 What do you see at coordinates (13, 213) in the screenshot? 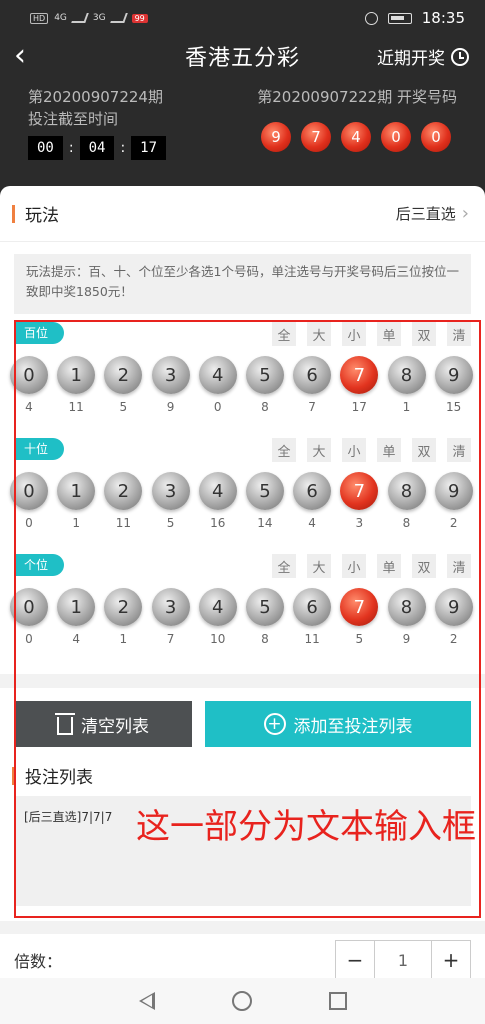
I see `section-marker` at bounding box center [13, 213].